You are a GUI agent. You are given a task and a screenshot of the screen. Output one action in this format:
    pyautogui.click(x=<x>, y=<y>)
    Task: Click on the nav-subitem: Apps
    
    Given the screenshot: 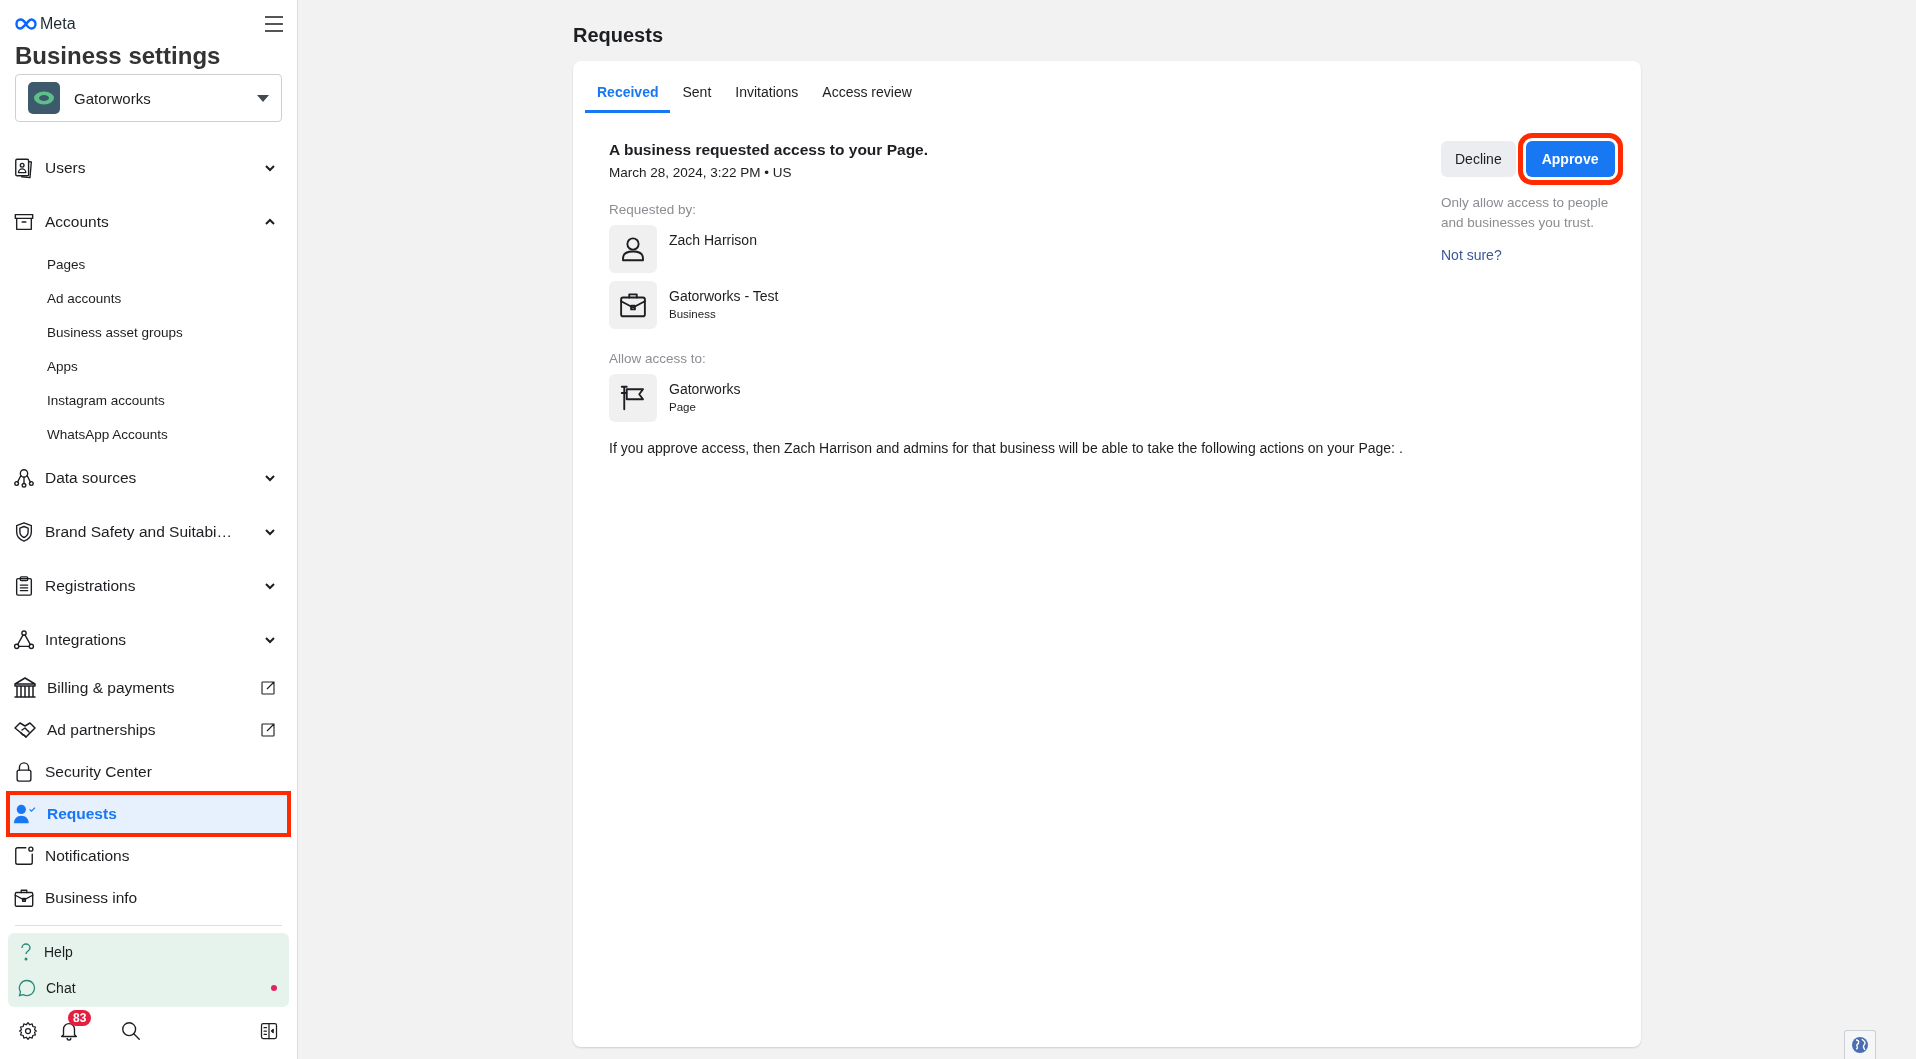 What is the action you would take?
    pyautogui.click(x=148, y=366)
    